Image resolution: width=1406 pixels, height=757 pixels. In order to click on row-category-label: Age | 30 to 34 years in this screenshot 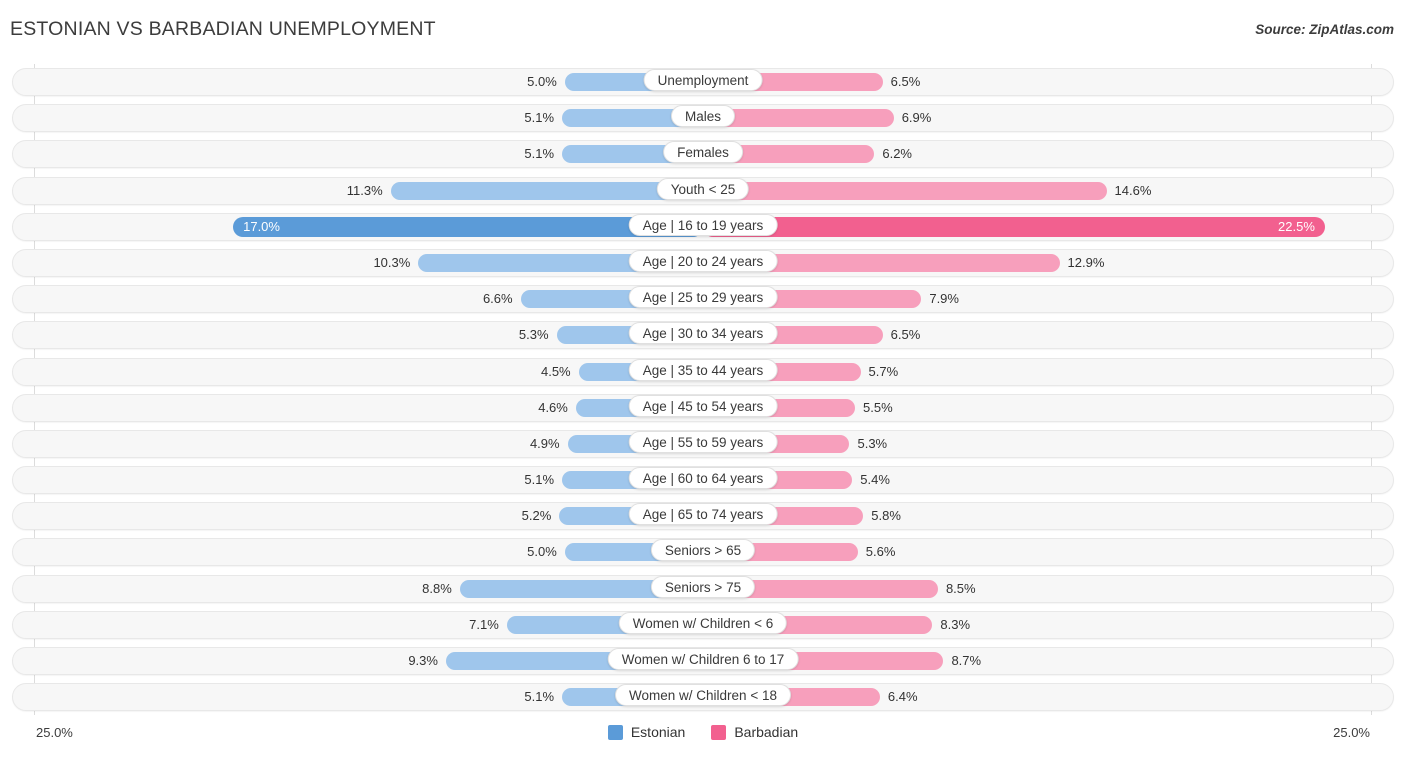, I will do `click(703, 333)`.